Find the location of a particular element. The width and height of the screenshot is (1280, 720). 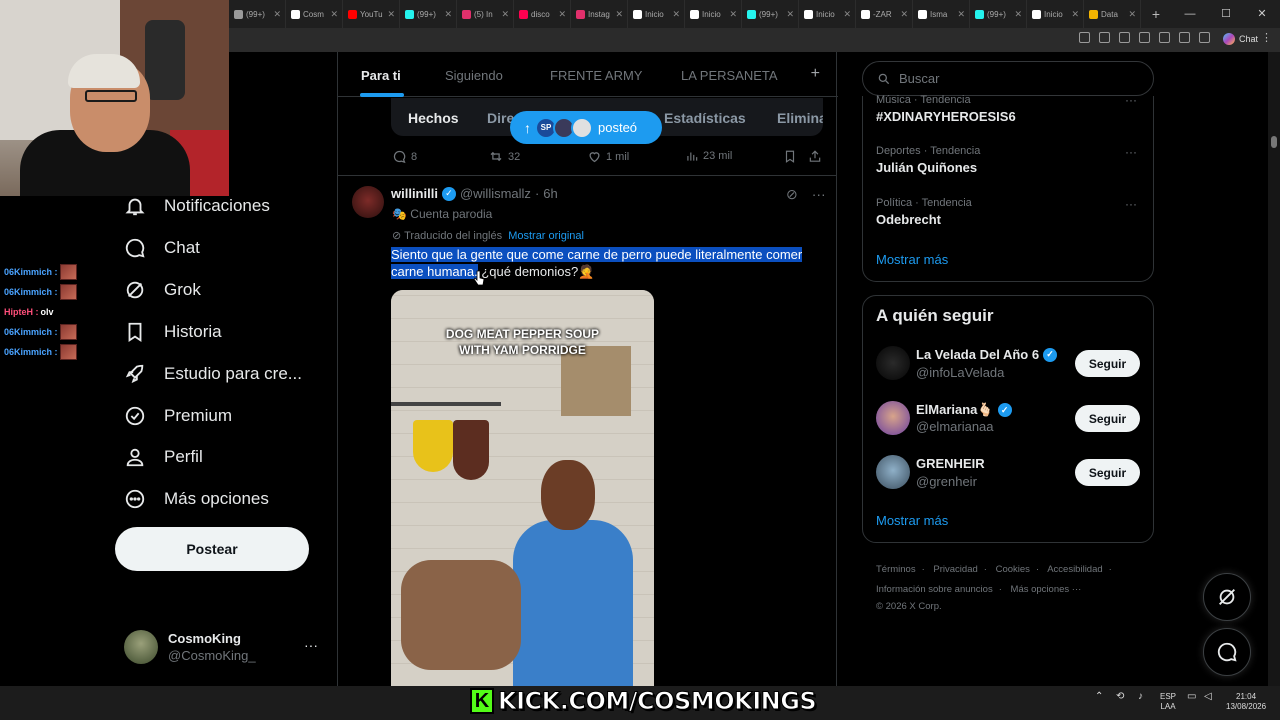

add-tab-icon: + is located at coordinates (815, 74).